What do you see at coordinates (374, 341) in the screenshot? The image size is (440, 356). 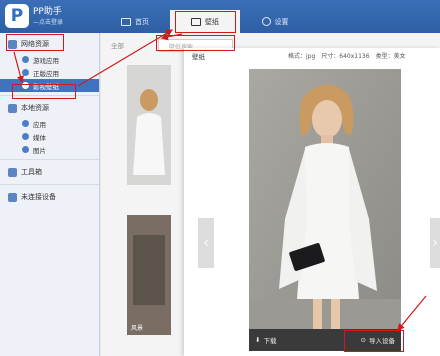 I see `annotation-box-import` at bounding box center [374, 341].